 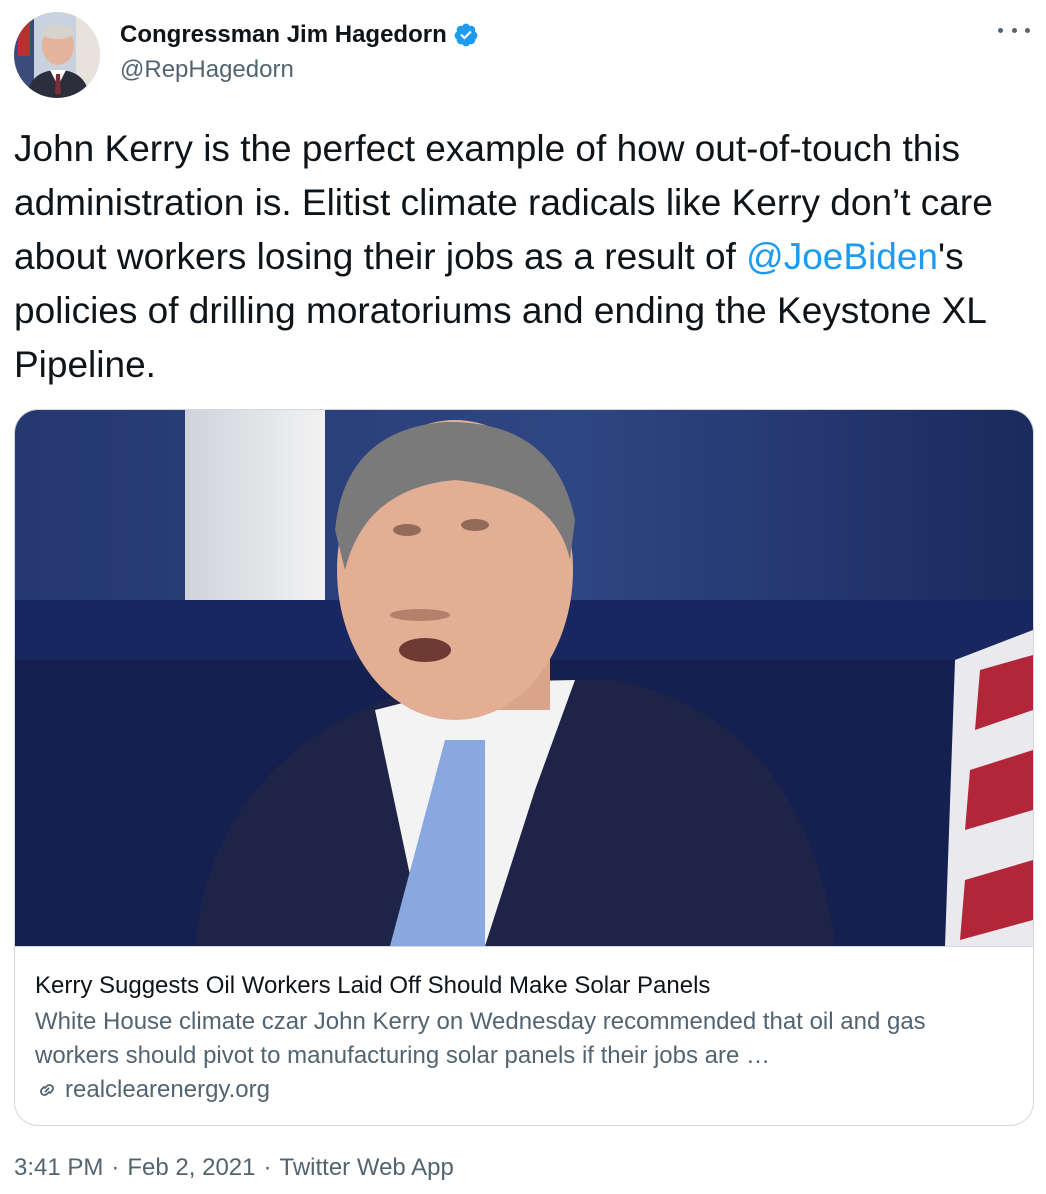 I want to click on author-handle: @RepHagedorn, so click(x=299, y=70).